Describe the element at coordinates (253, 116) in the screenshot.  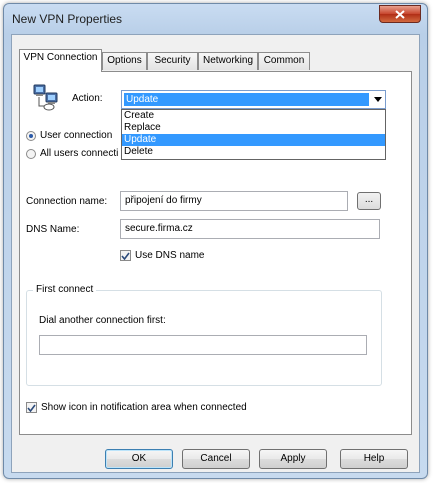
I see `action-option-create: Create` at that location.